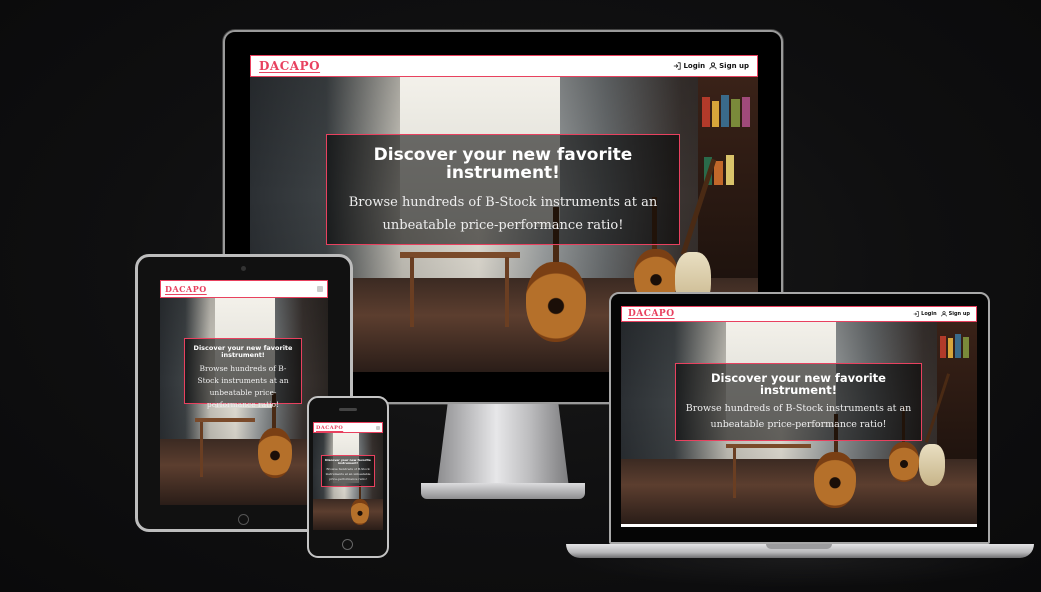 This screenshot has height=592, width=1041. What do you see at coordinates (347, 544) in the screenshot?
I see `phone-home-button` at bounding box center [347, 544].